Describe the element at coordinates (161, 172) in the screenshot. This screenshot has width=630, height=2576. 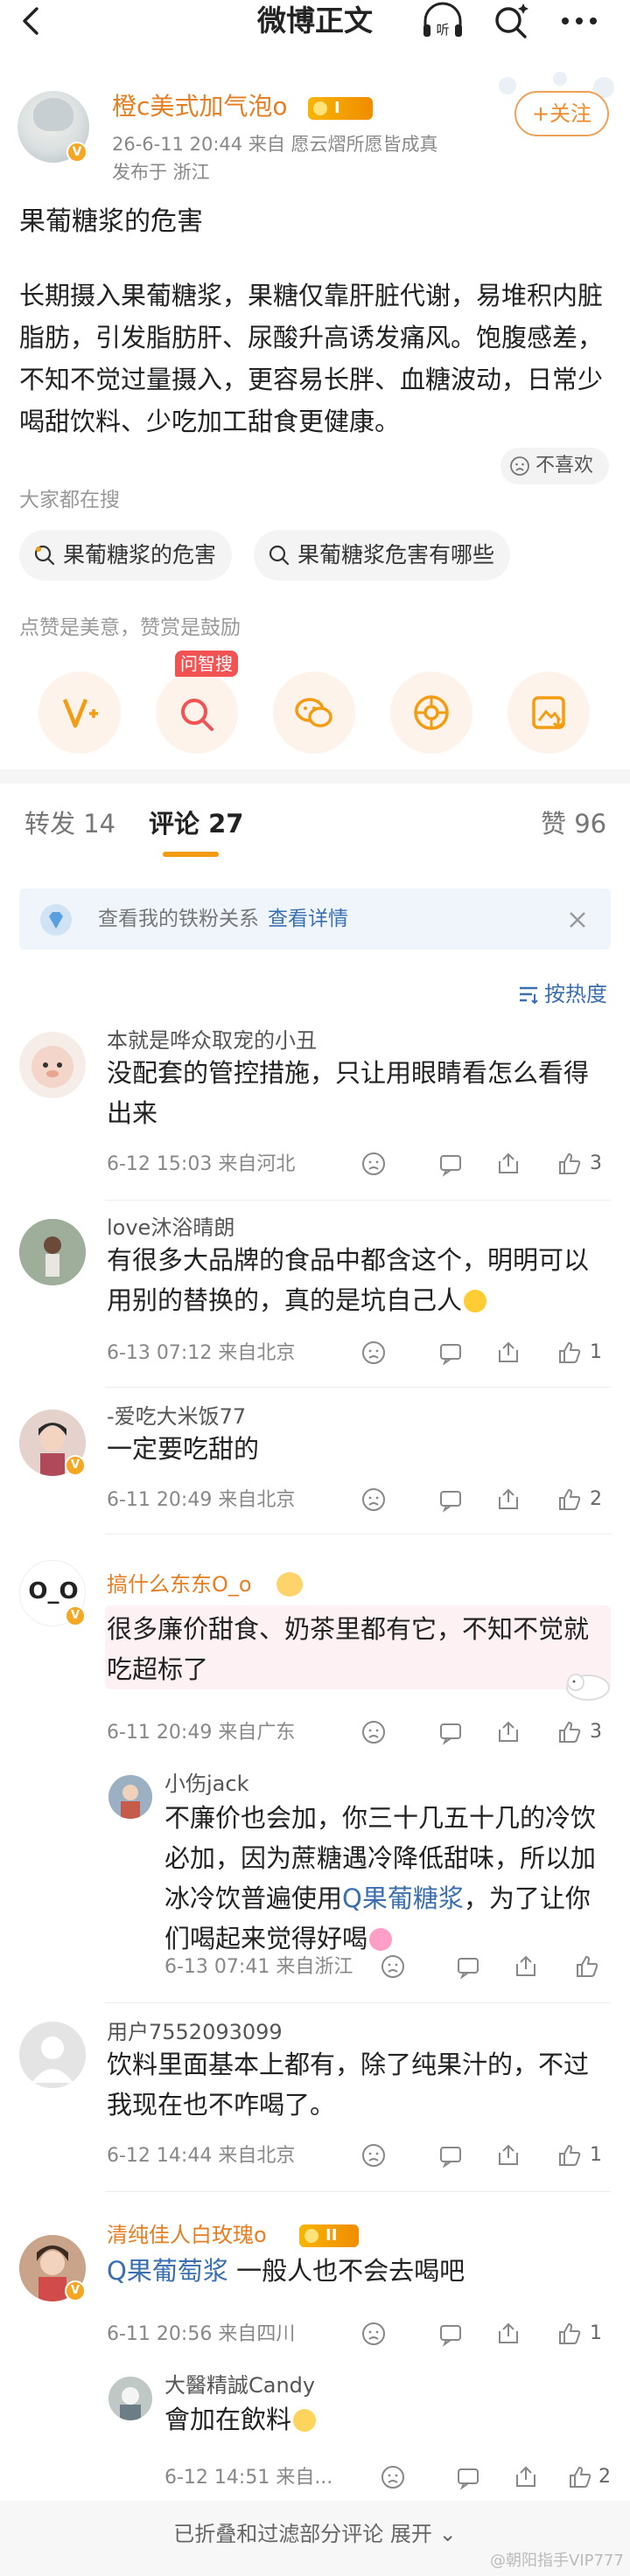
I see `post-location: 发布于 浙江` at that location.